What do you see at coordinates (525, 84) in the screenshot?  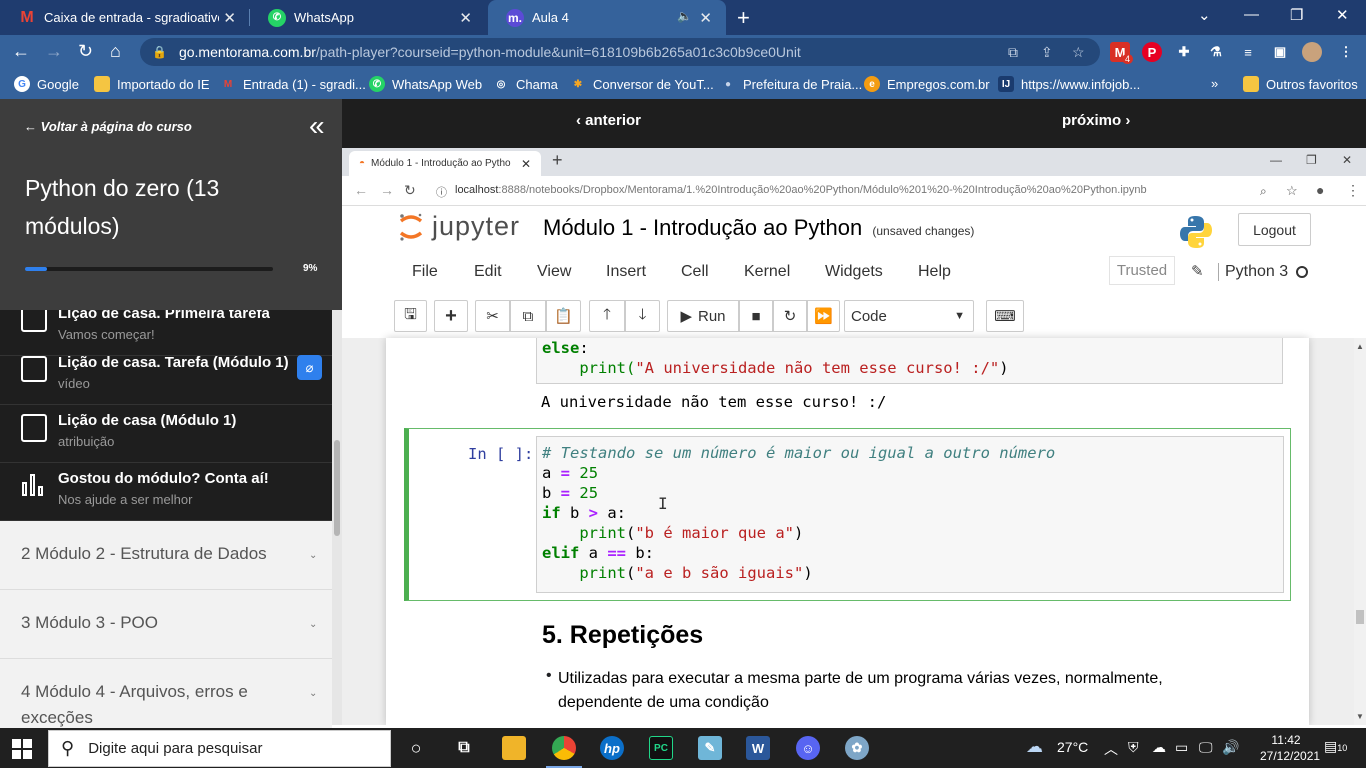 I see `bookmark-chama: ◎ Chama` at bounding box center [525, 84].